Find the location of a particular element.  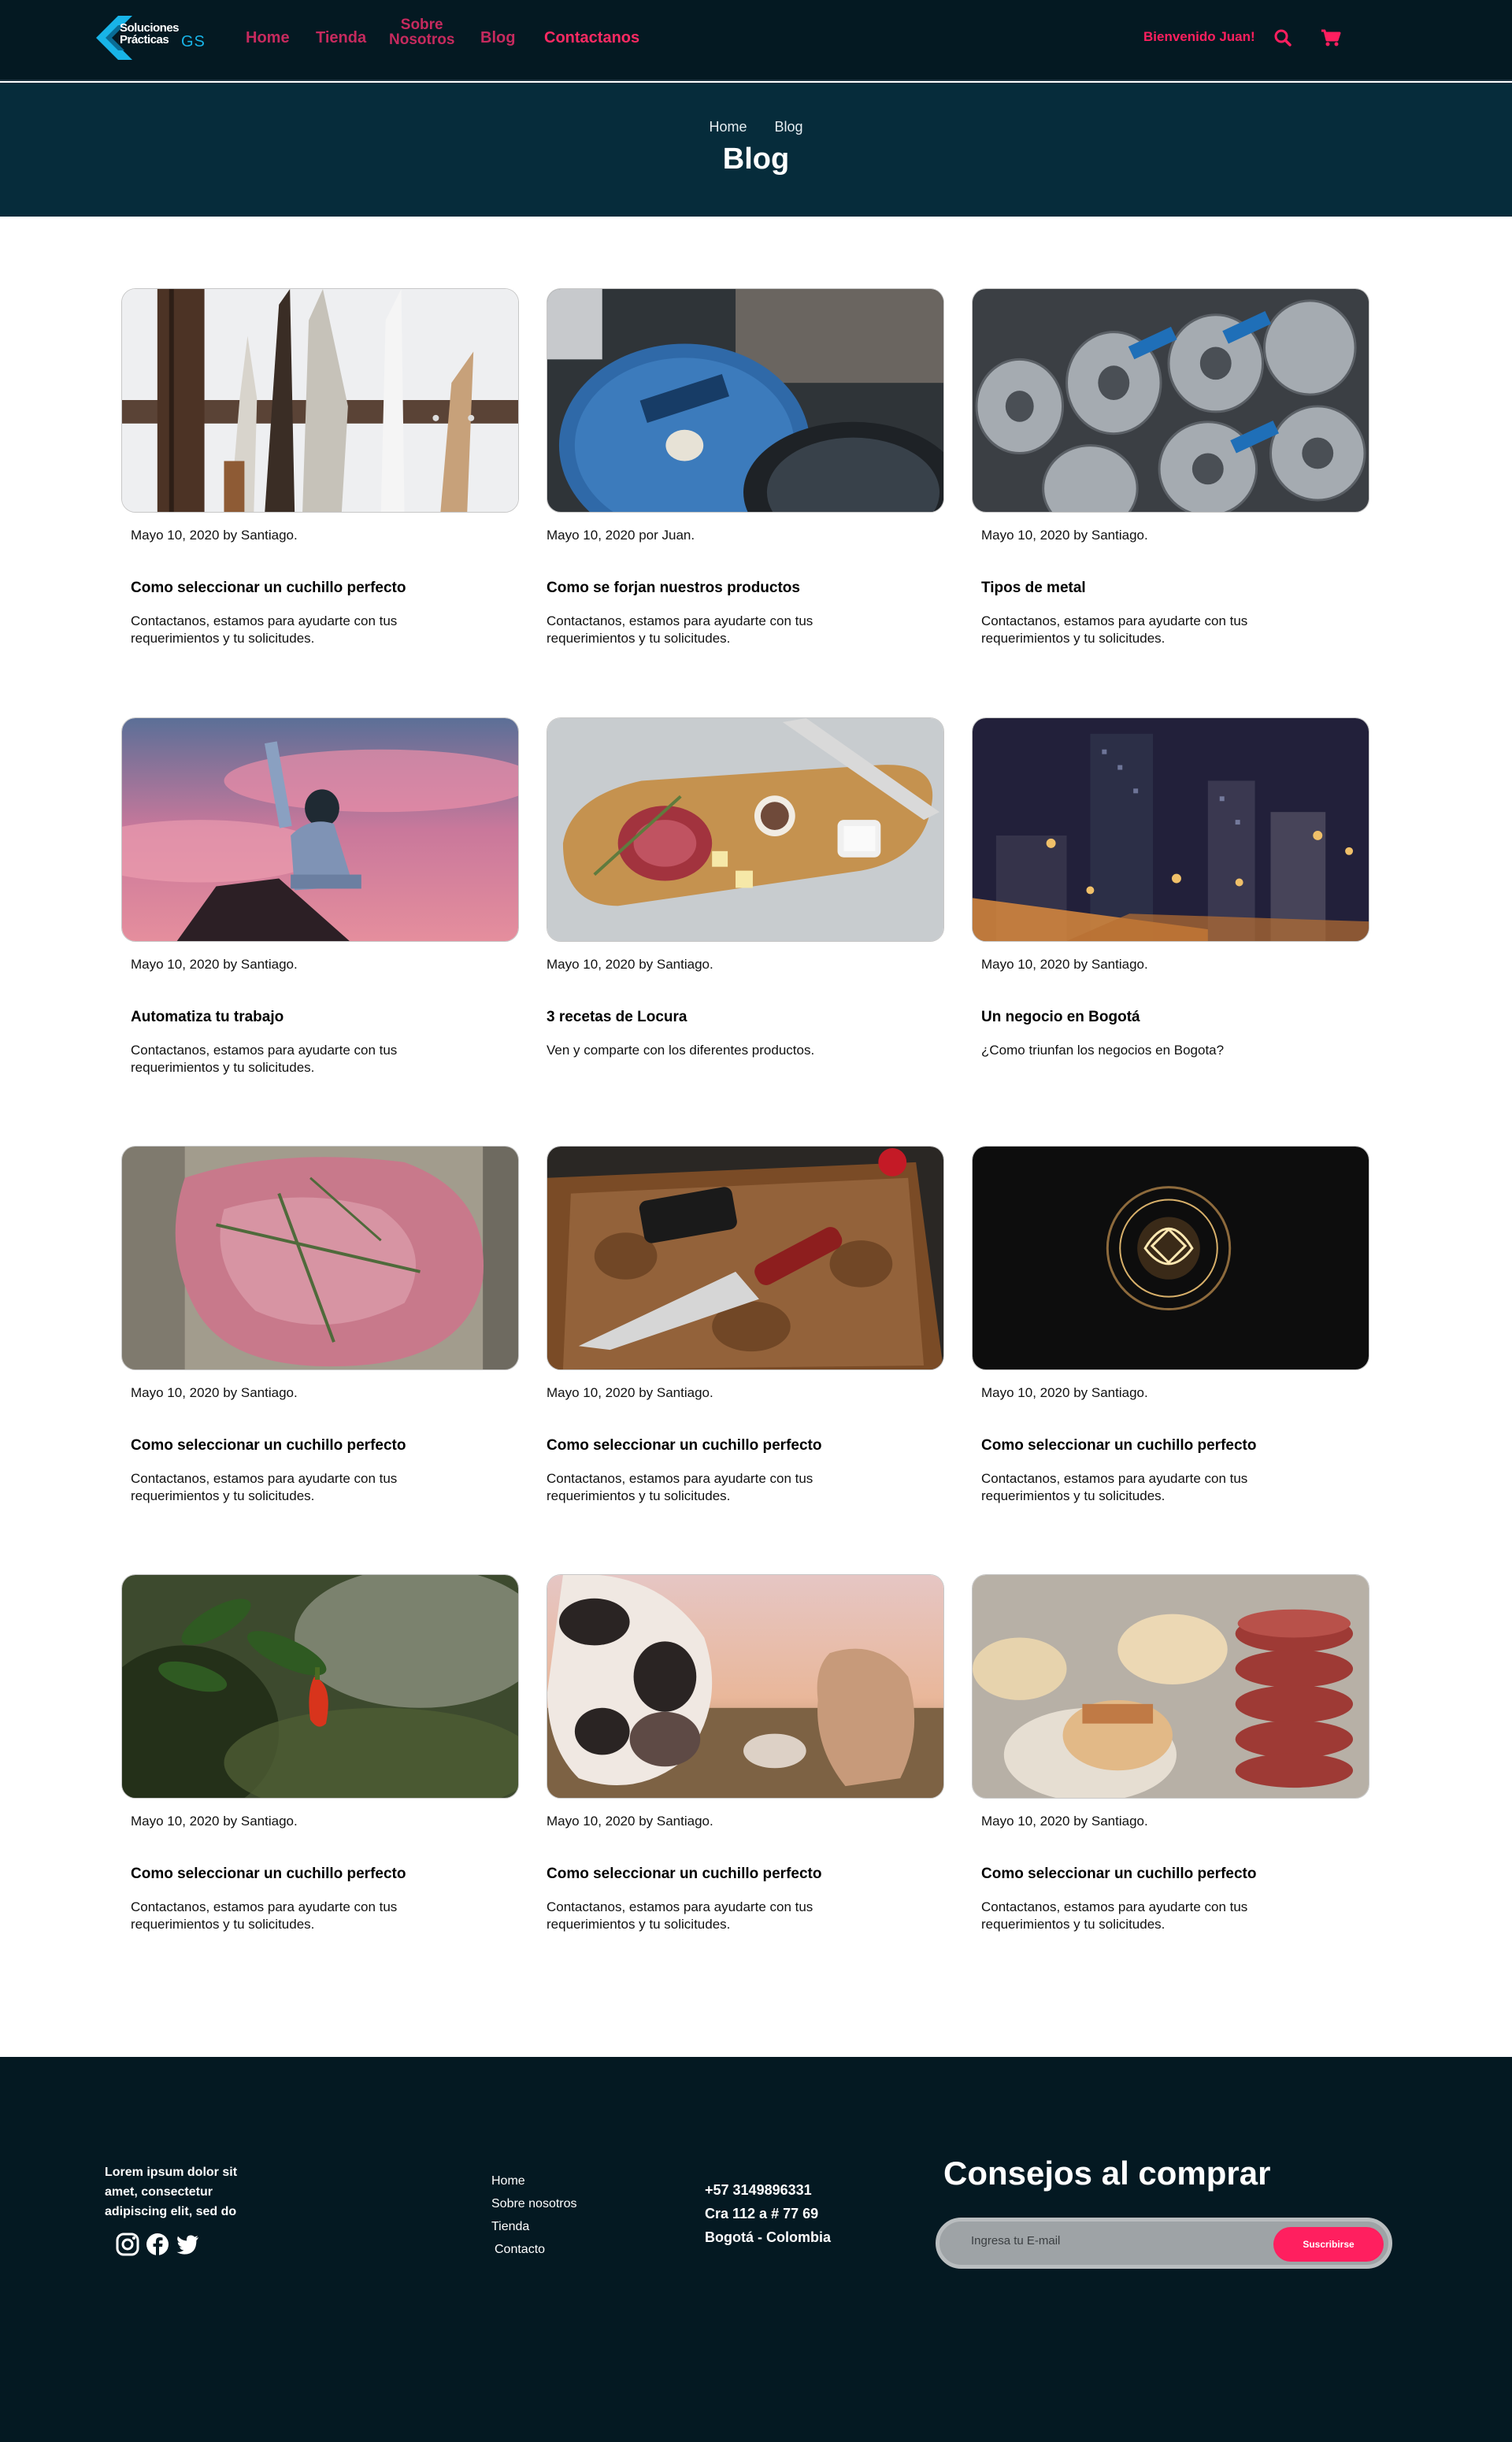

footer-link-contacto: Contacto is located at coordinates (534, 2249).